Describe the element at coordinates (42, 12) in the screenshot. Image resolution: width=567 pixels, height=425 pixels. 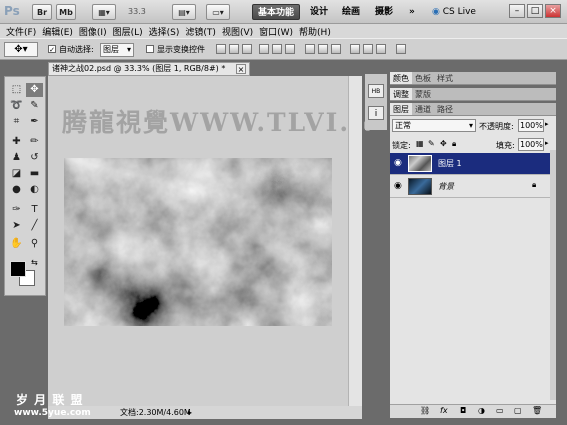
I see `bridge-button: Br` at that location.